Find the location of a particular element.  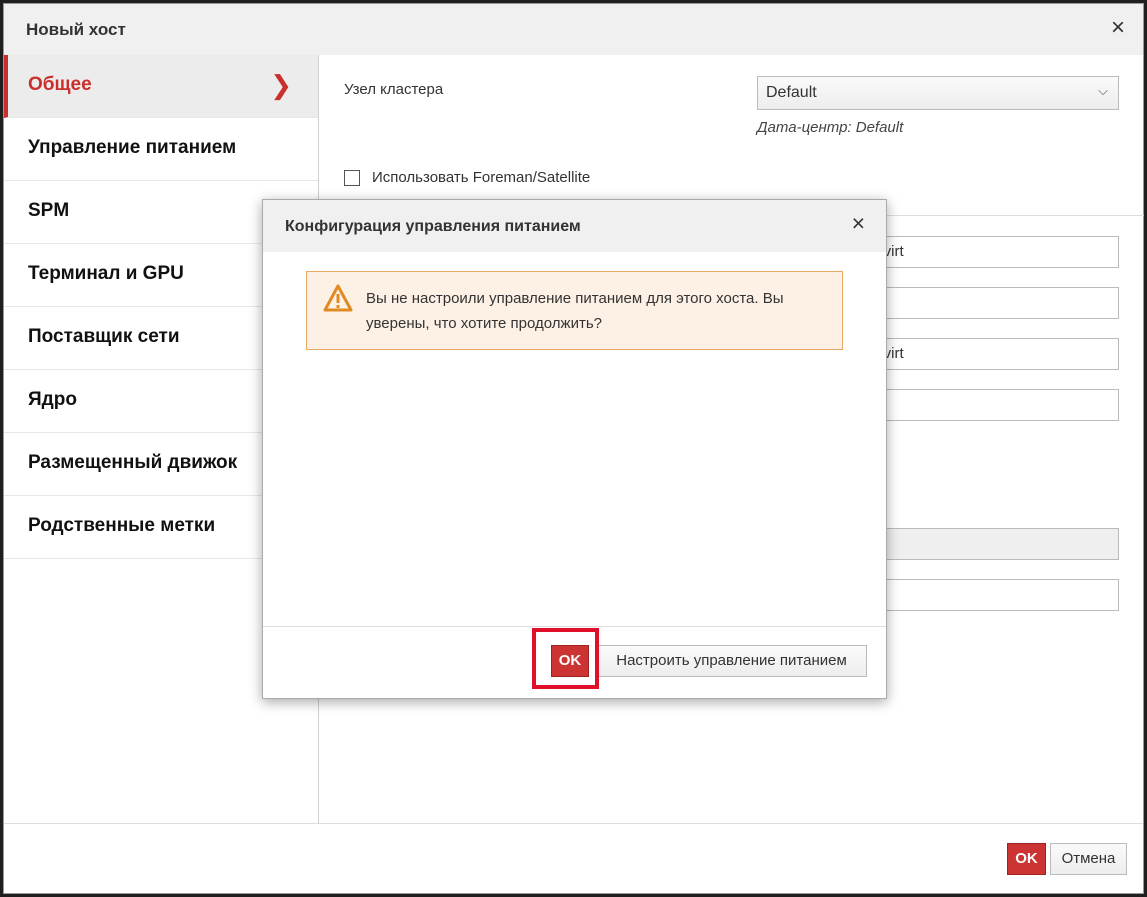

sidebar-item-label: Родственные метки is located at coordinates (122, 525).